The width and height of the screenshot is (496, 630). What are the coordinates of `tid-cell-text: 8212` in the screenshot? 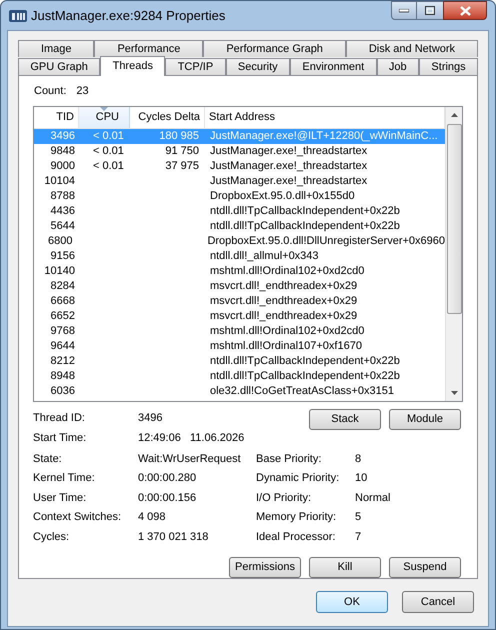 It's located at (63, 361).